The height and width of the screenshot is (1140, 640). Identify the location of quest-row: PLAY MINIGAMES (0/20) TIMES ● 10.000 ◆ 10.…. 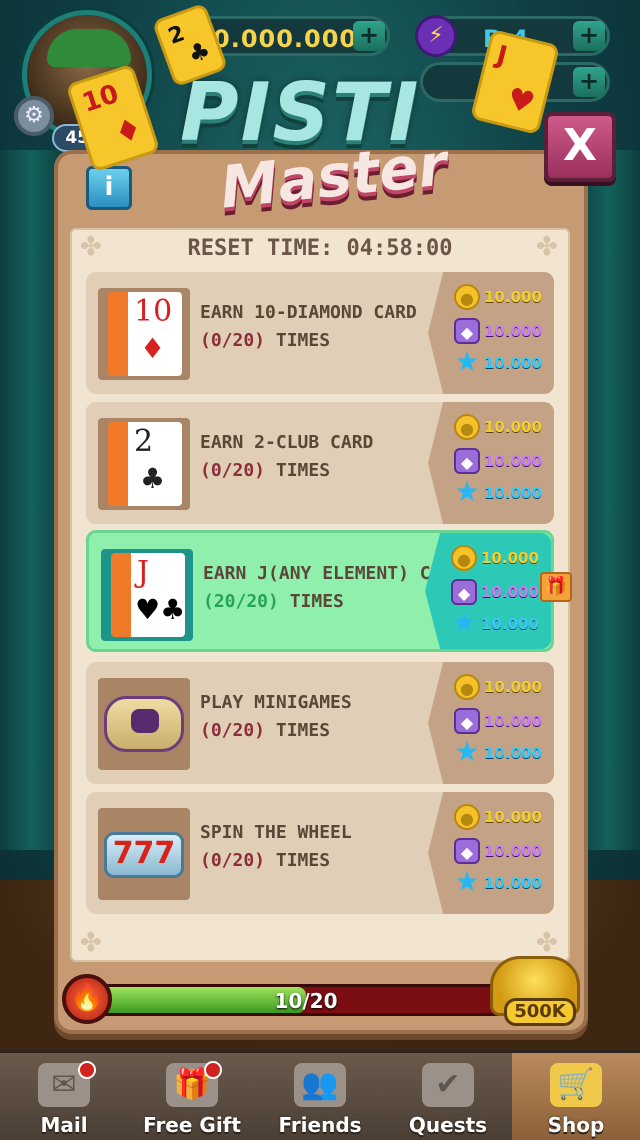
(320, 723).